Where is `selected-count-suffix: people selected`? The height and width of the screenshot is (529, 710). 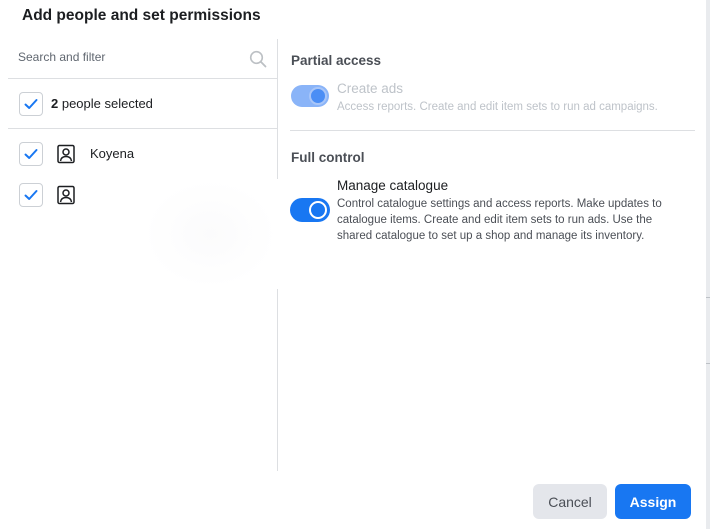 selected-count-suffix: people selected is located at coordinates (105, 103).